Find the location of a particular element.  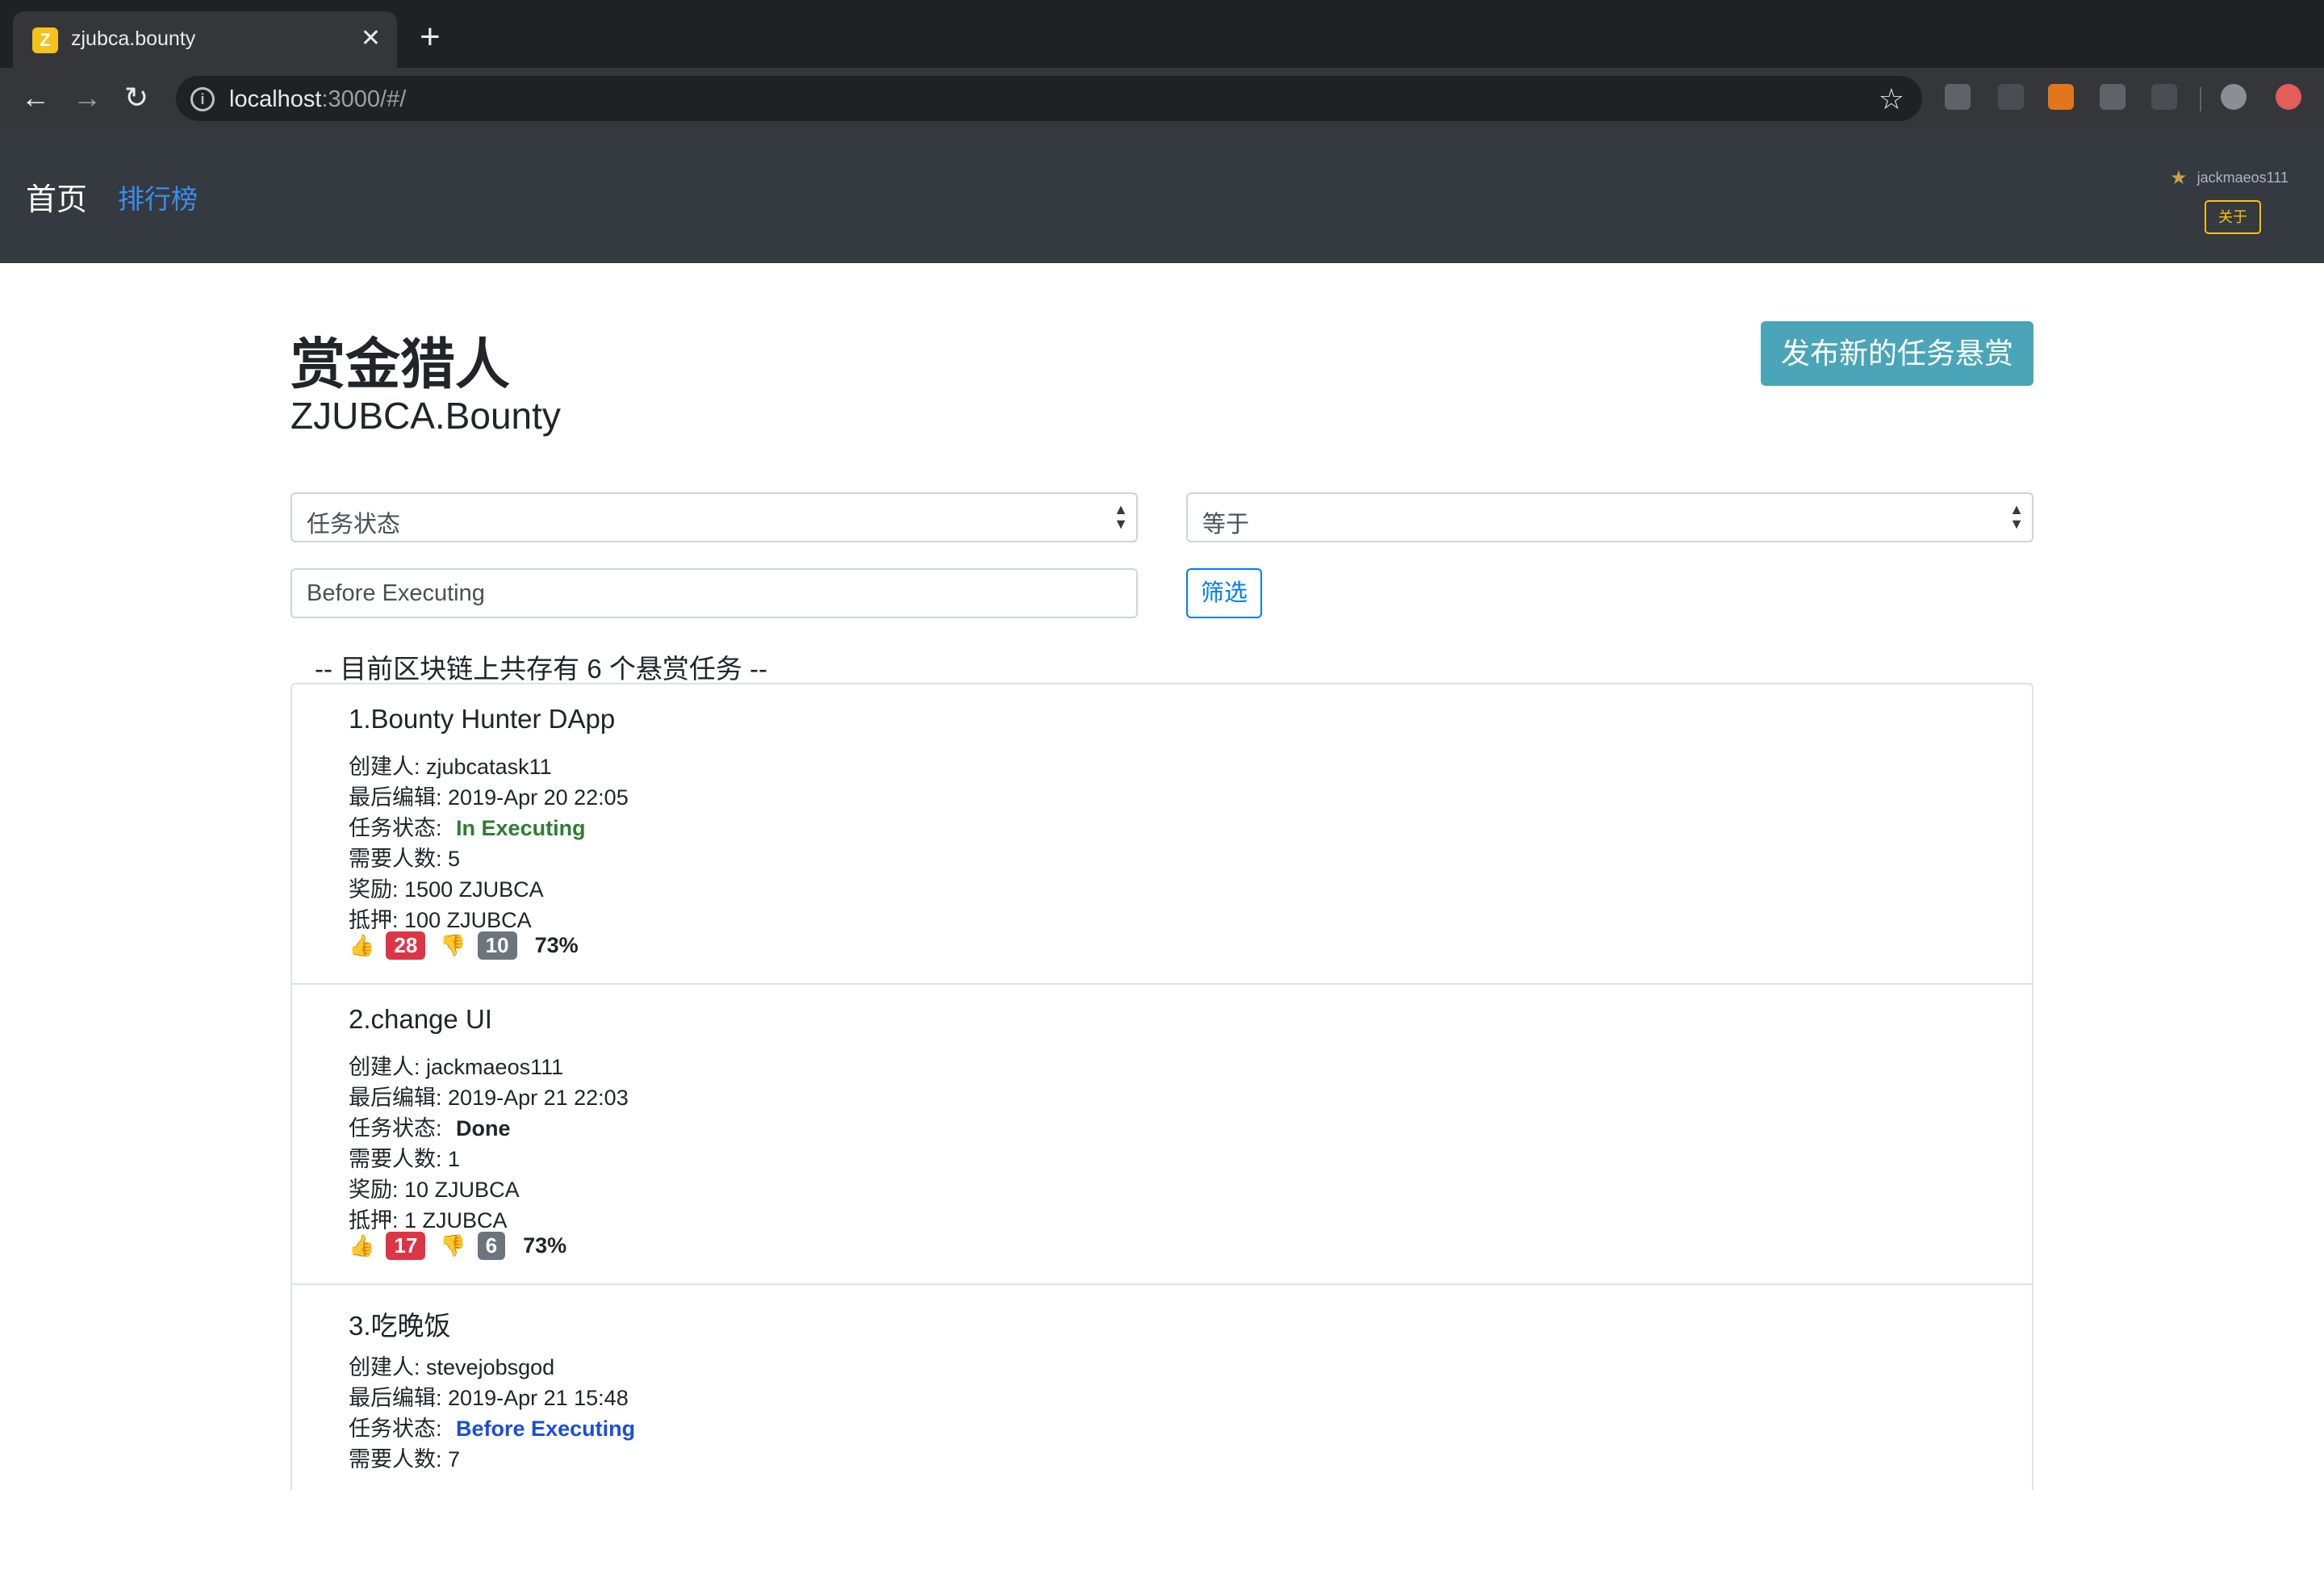

task-creator: 创建人: stevejobsgod is located at coordinates (451, 1365).